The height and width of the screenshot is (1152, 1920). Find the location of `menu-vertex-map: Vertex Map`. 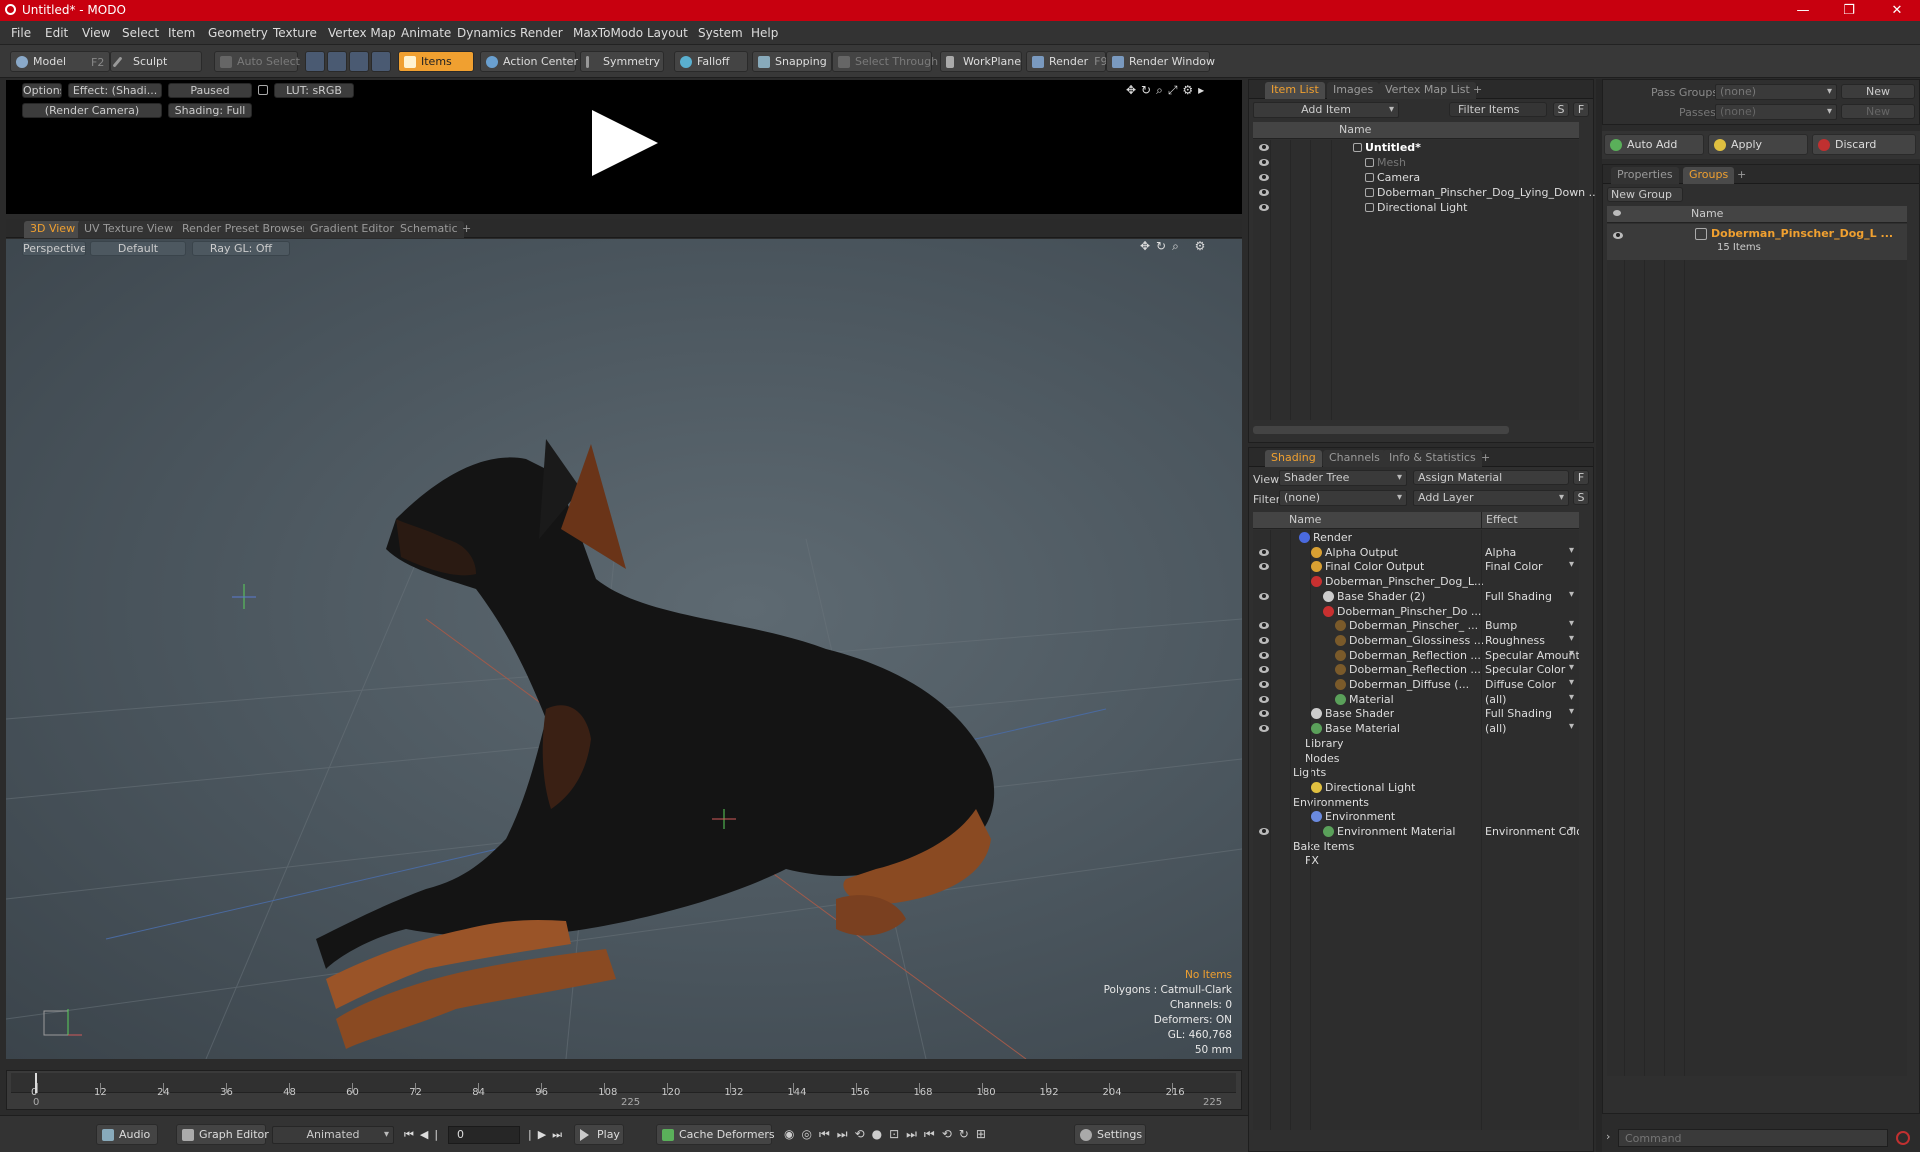

menu-vertex-map: Vertex Map is located at coordinates (362, 33).